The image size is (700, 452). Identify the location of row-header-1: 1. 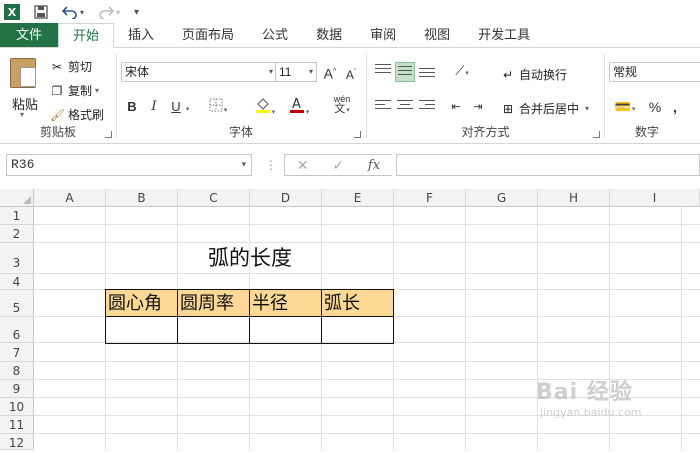
(17, 216).